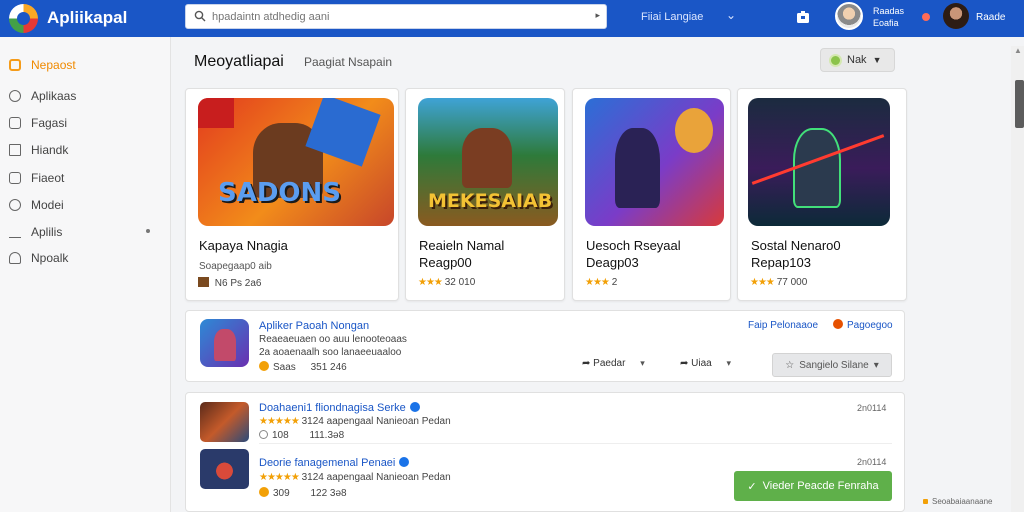  What do you see at coordinates (701, 363) in the screenshot?
I see `action-label: Uiaa` at bounding box center [701, 363].